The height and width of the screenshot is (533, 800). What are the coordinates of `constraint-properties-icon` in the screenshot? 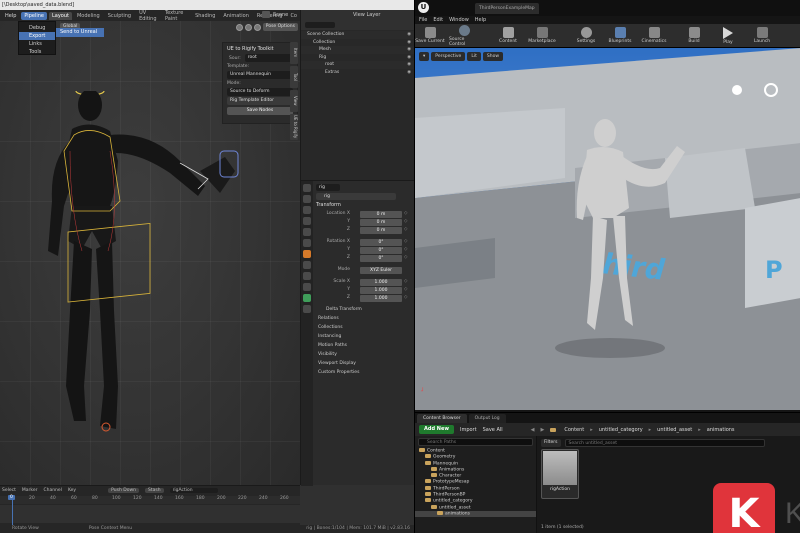 It's located at (307, 287).